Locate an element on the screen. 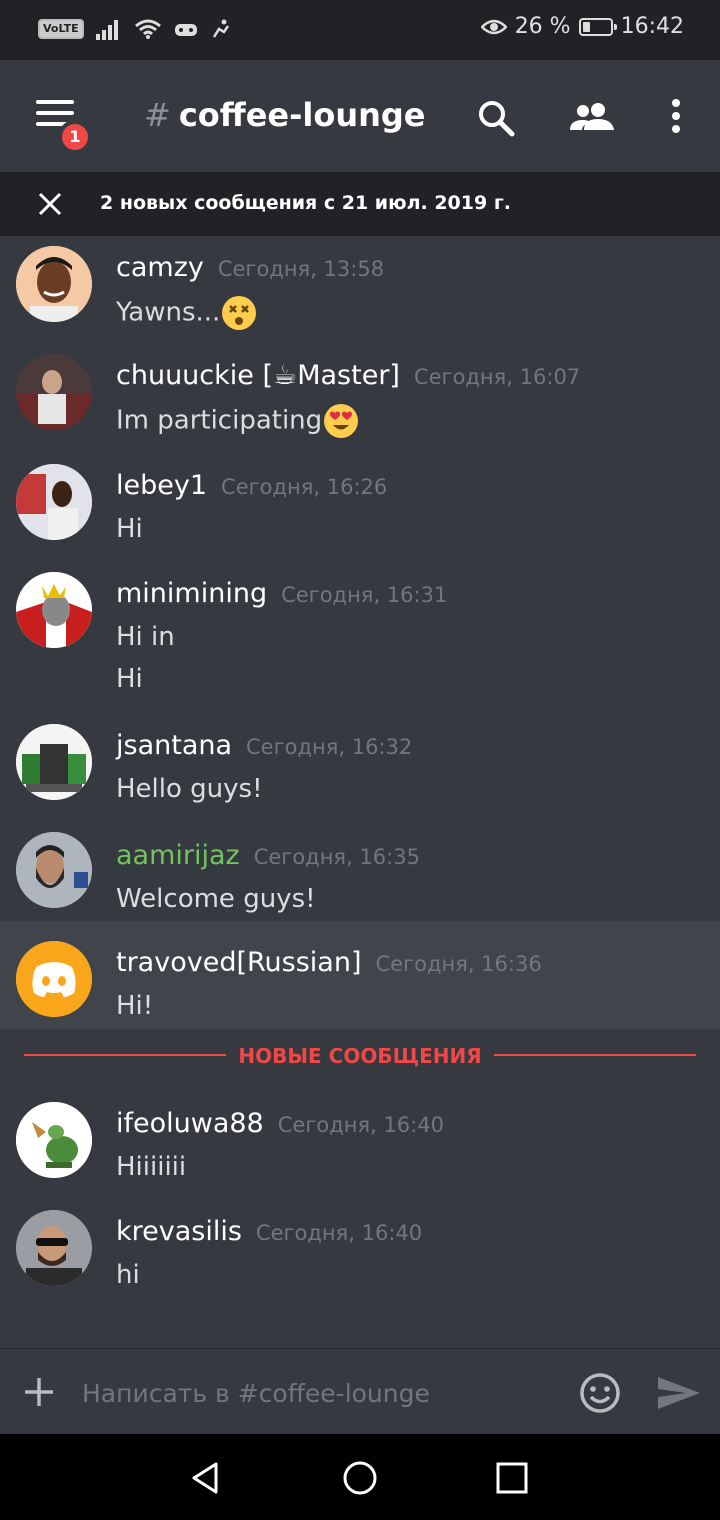  message-highlighted: travoved[Russian] Сегодня, 16:36 Hi! is located at coordinates (360, 975).